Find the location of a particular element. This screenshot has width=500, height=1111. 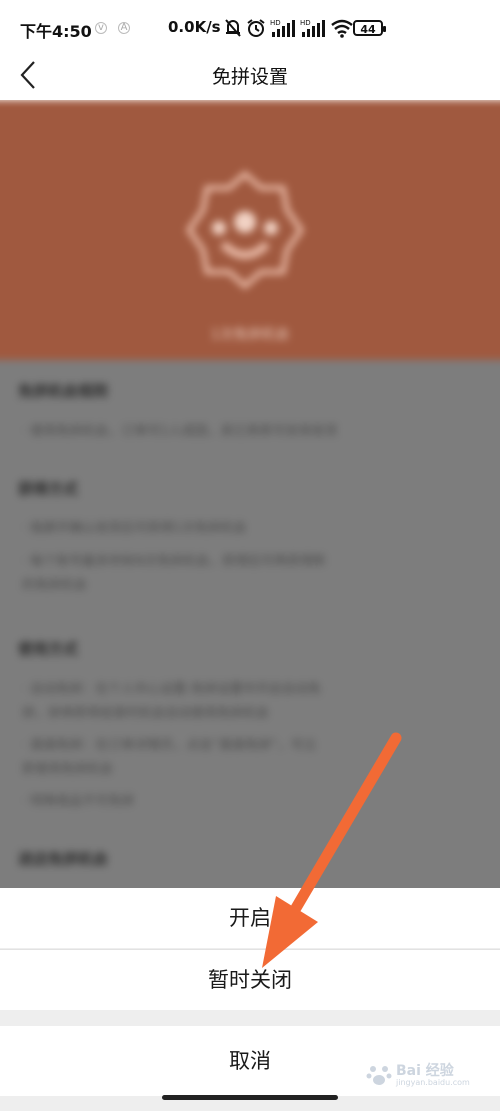

status-icons: HD HD is located at coordinates (289, 28).